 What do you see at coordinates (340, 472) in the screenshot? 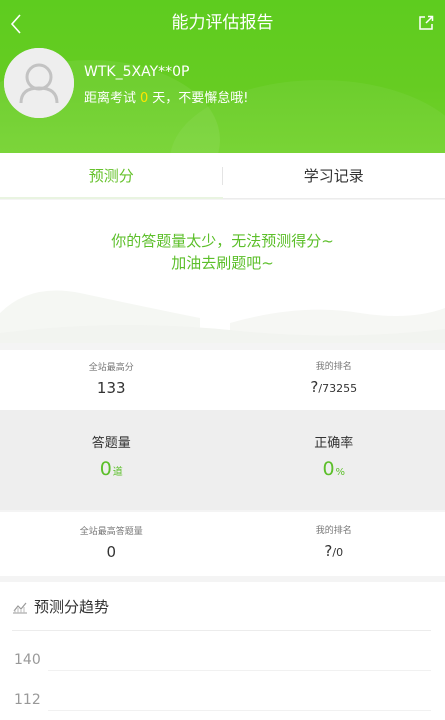
I see `accuracy-rate-unit: %` at bounding box center [340, 472].